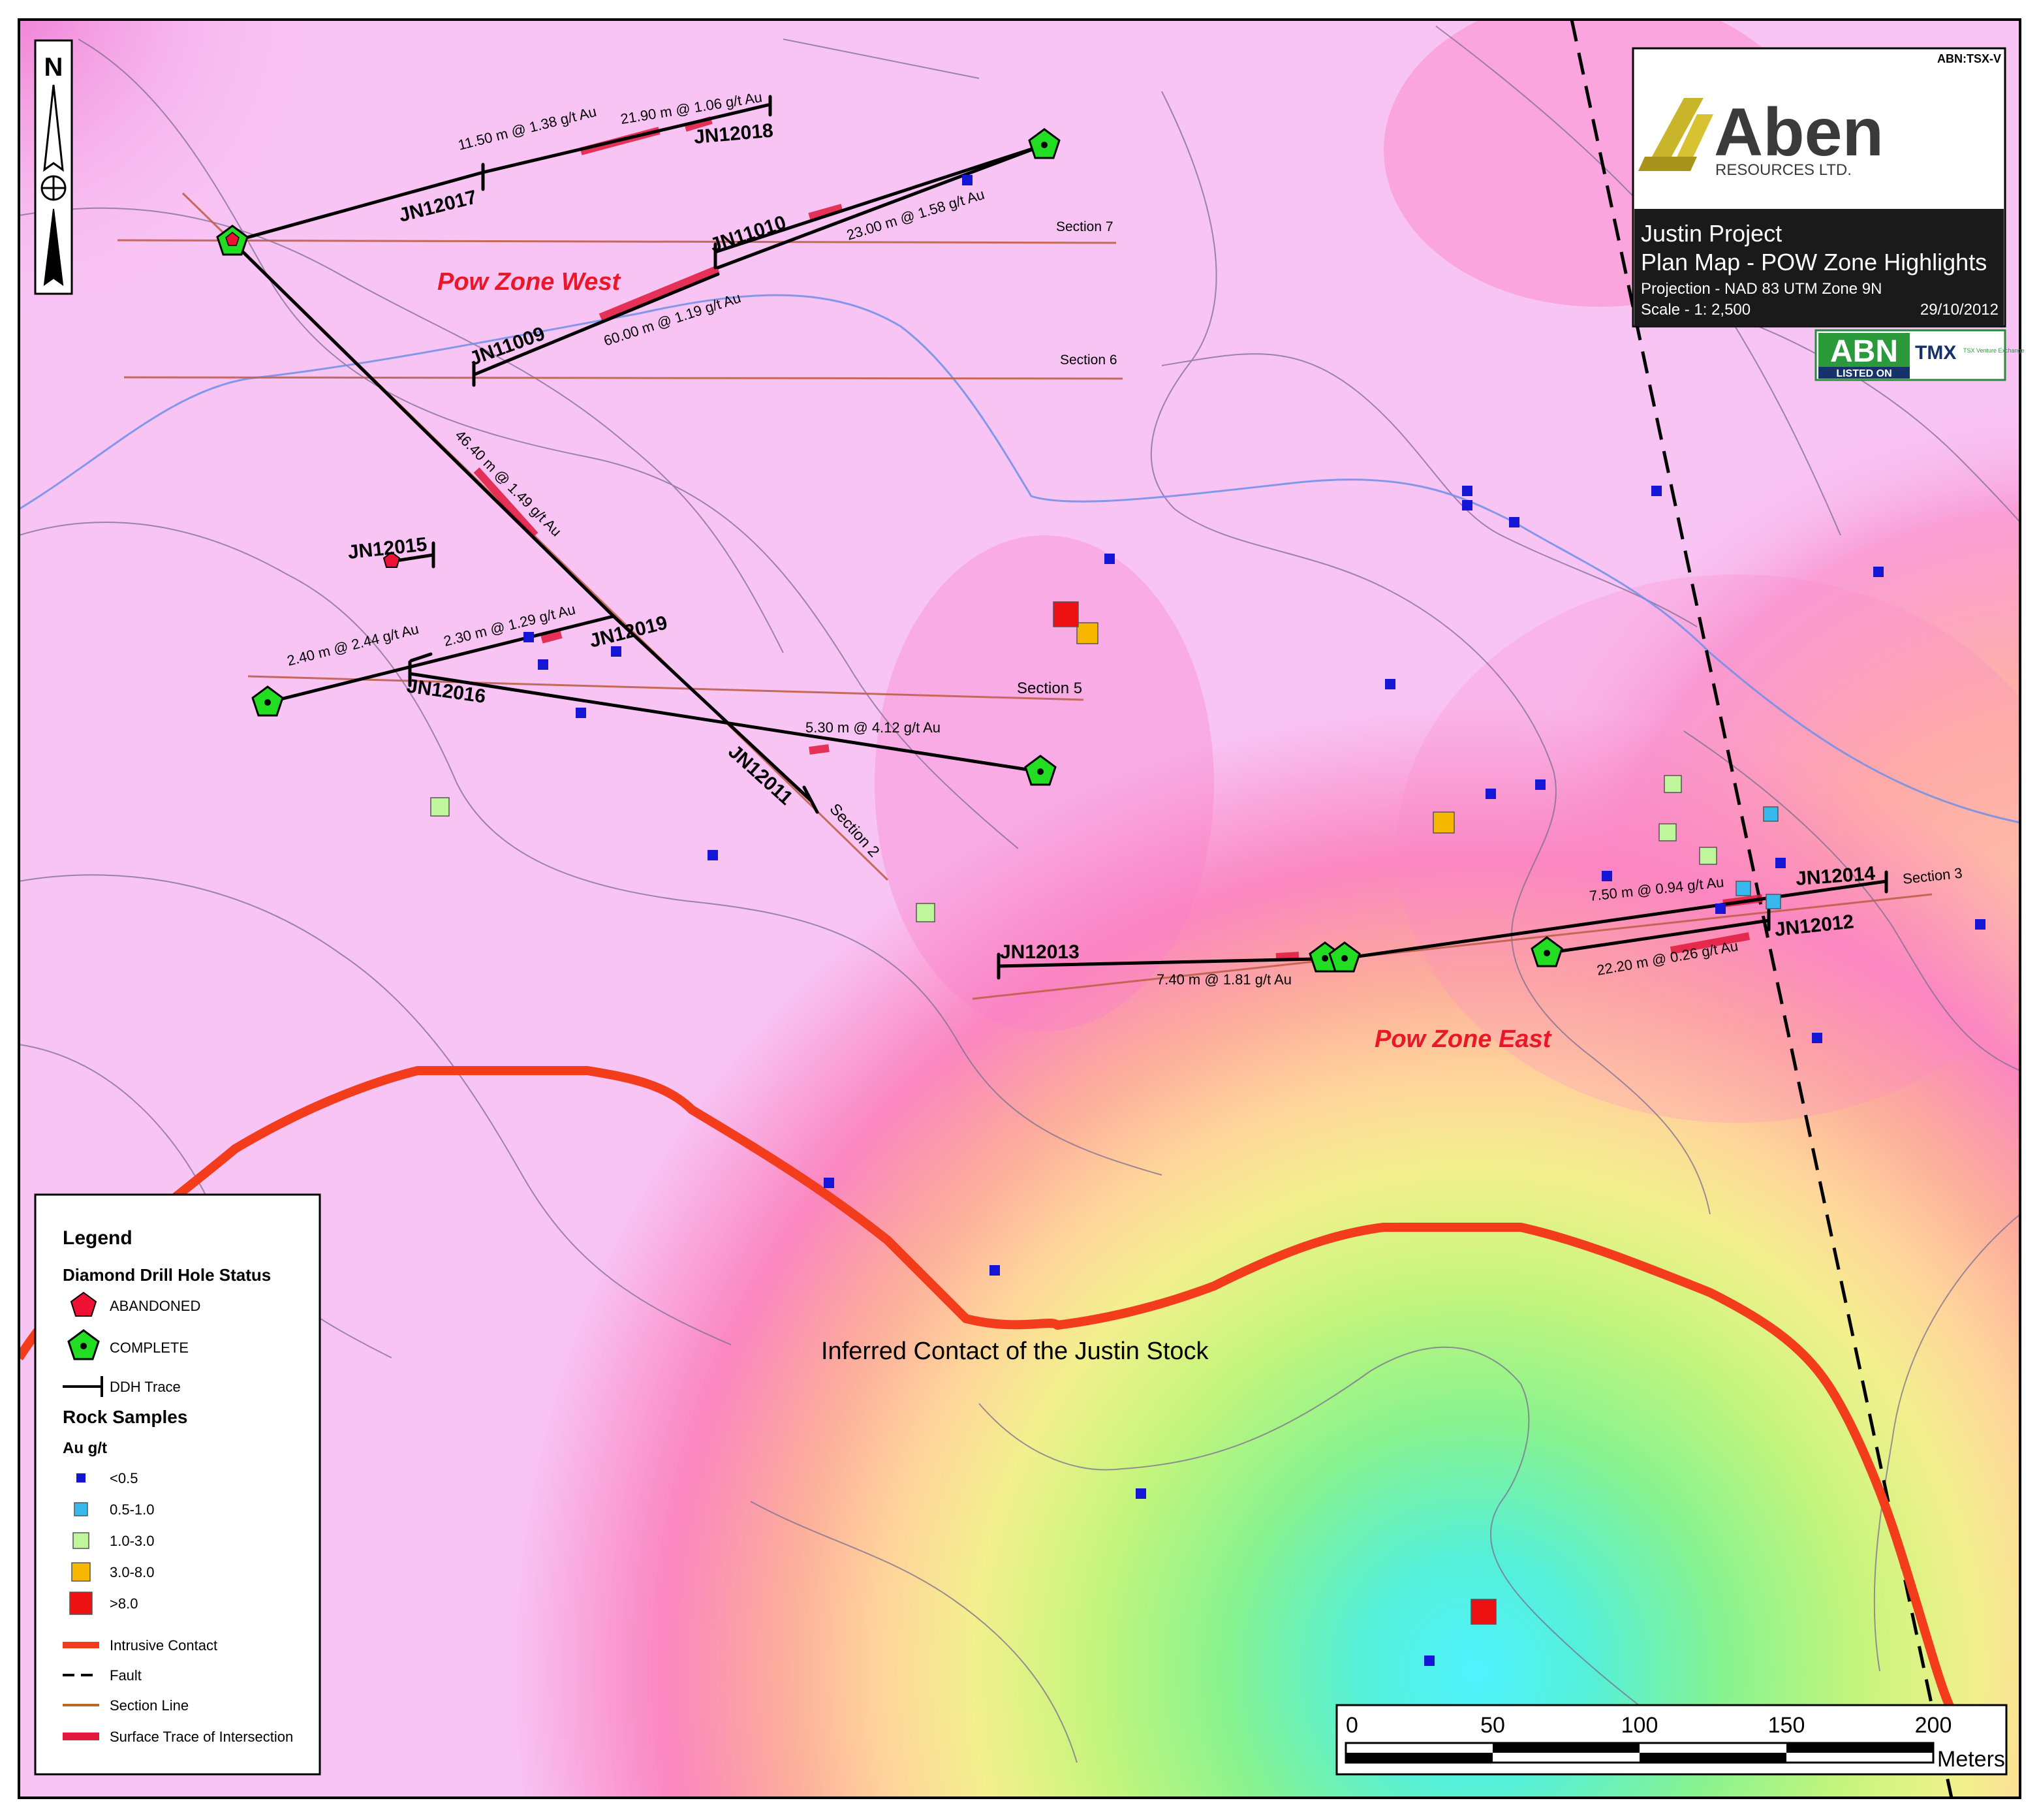 This screenshot has width=2039, height=1820. I want to click on map-date: 29/10/2012, so click(1960, 310).